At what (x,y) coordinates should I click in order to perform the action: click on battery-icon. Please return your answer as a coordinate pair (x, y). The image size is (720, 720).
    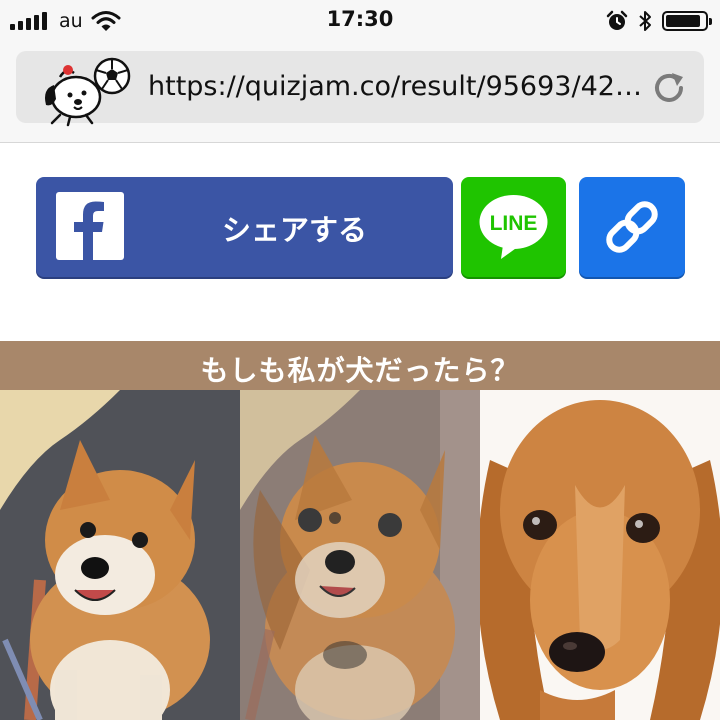
    Looking at the image, I should click on (687, 21).